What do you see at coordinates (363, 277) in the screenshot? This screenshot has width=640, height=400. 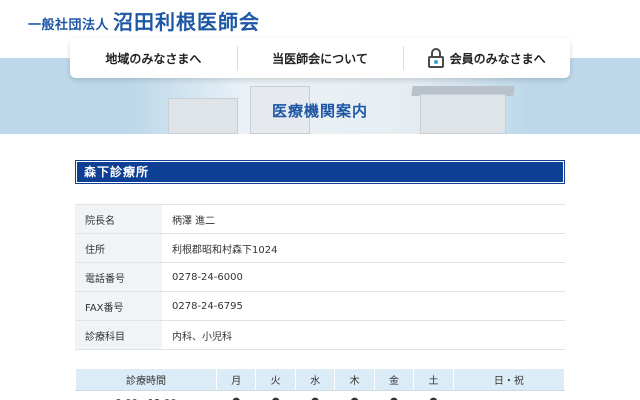 I see `info-value: 0278-24-6000` at bounding box center [363, 277].